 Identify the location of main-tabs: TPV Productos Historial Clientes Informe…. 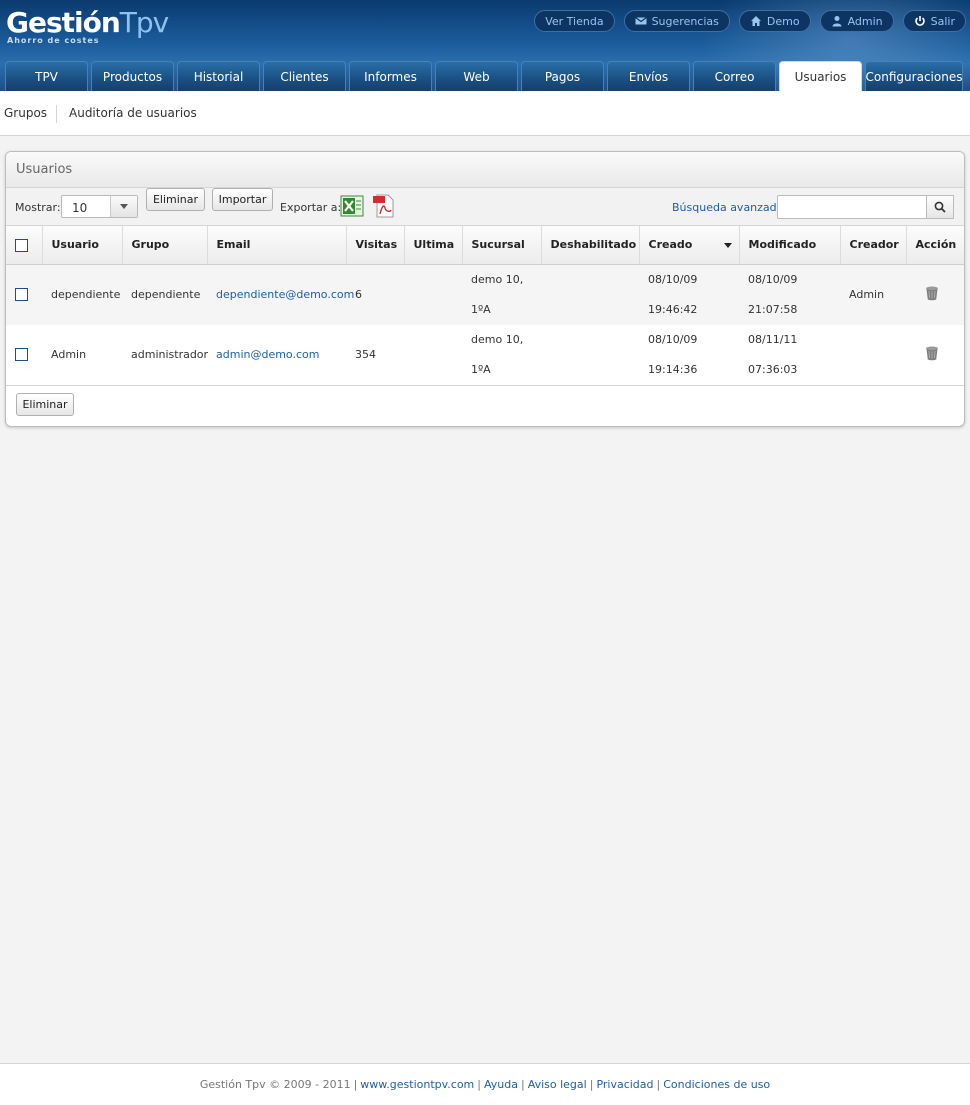
(484, 76).